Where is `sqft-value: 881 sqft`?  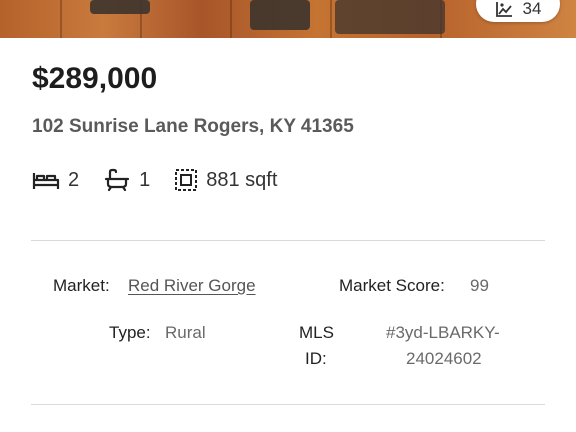
sqft-value: 881 sqft is located at coordinates (242, 179).